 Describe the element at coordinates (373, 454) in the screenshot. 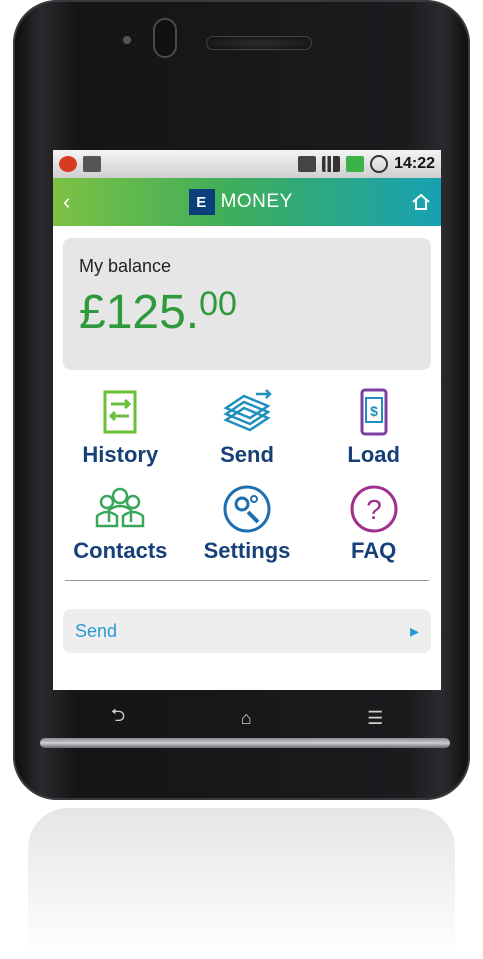

I see `load-label: Load` at that location.